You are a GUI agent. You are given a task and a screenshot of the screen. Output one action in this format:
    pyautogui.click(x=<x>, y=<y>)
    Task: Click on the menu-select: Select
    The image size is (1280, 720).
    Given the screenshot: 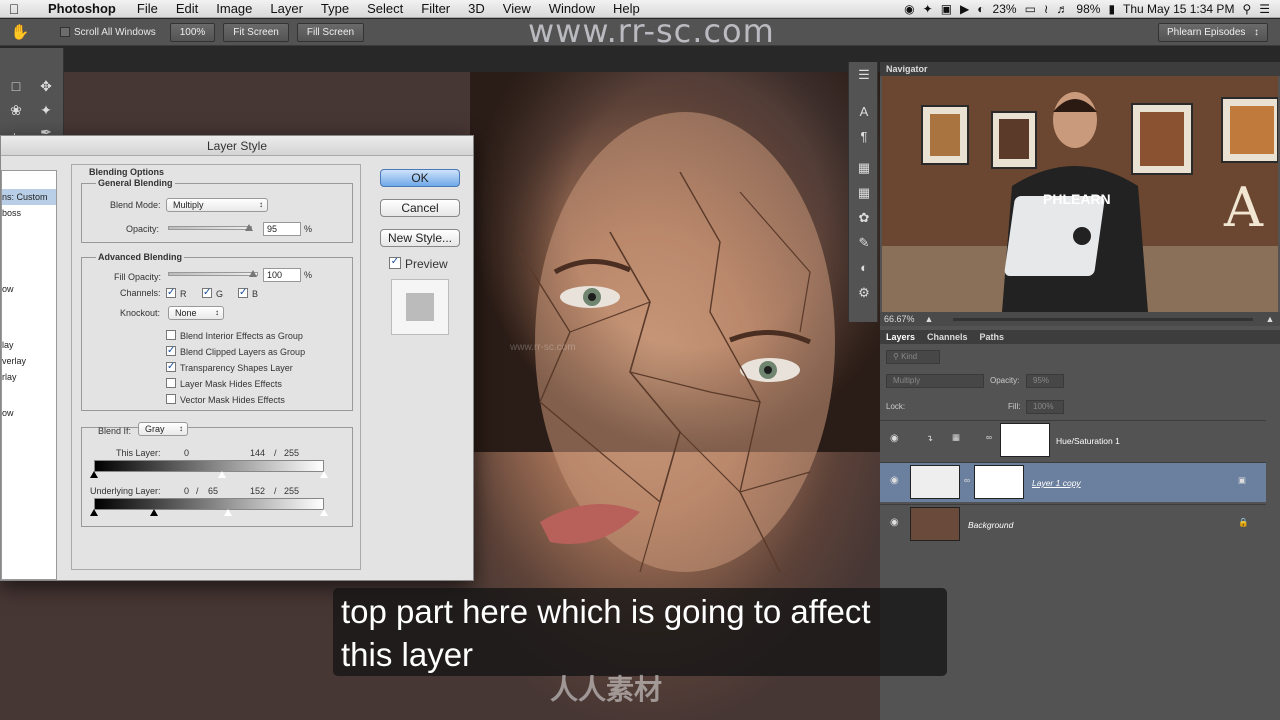 What is the action you would take?
    pyautogui.click(x=385, y=8)
    